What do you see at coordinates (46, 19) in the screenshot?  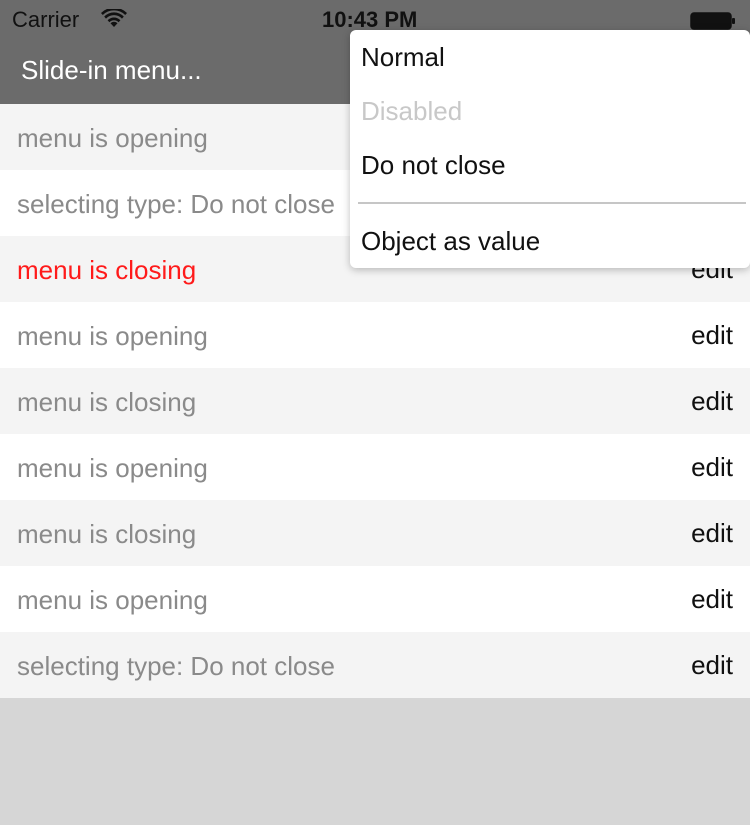 I see `carrier-label: Carrier` at bounding box center [46, 19].